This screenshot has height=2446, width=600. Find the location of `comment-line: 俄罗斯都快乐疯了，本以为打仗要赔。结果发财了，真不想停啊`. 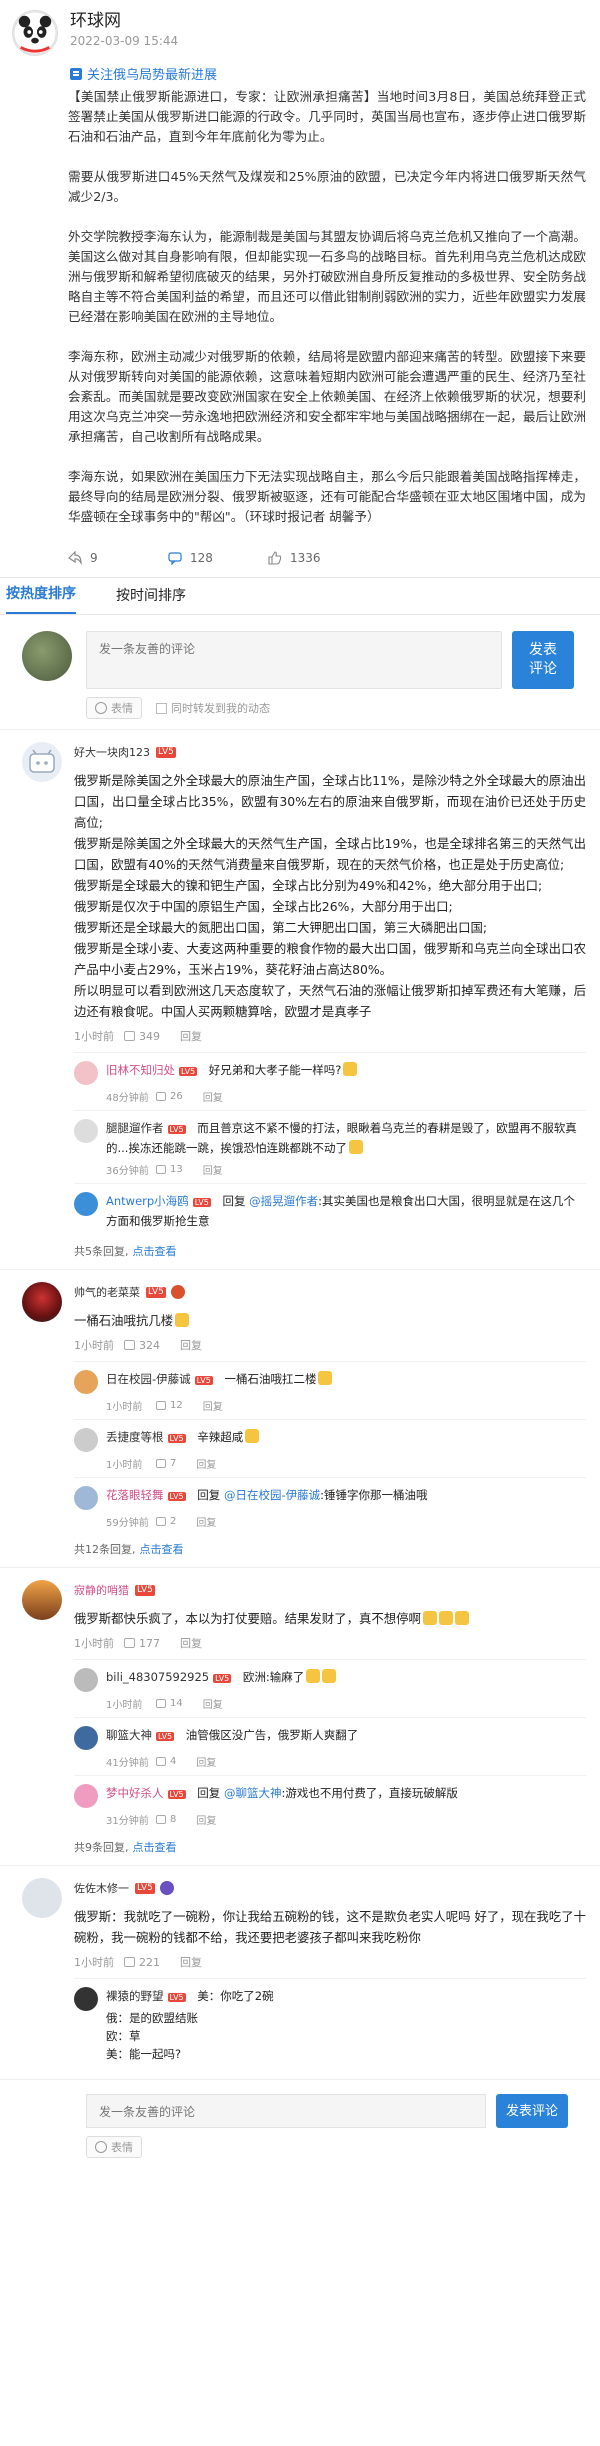

comment-line: 俄罗斯都快乐疯了，本以为打仗要赔。结果发财了，真不想停啊 is located at coordinates (330, 1618).